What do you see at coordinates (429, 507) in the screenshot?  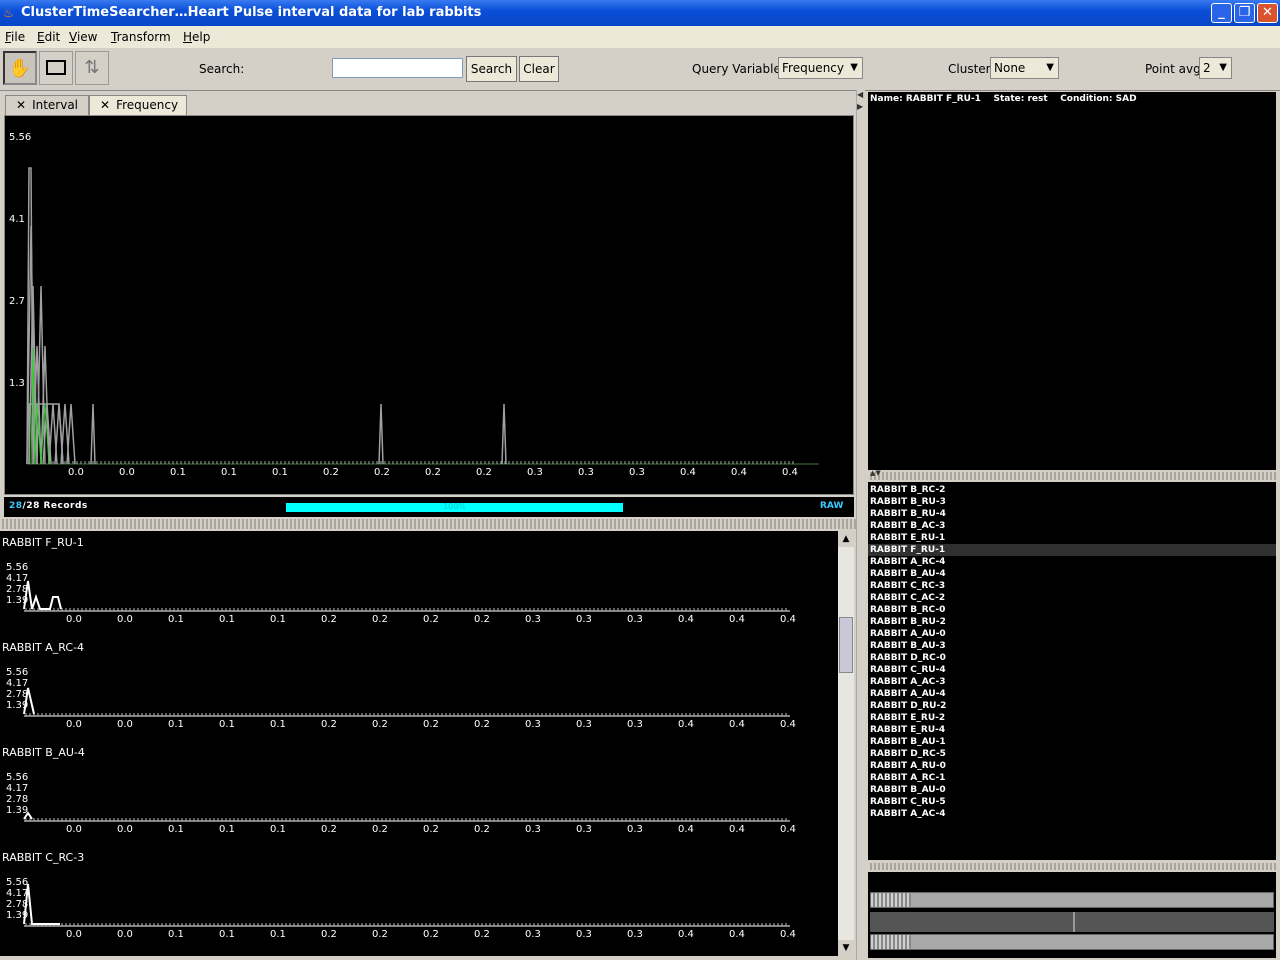 I see `status-bar: 28/28 Records 100% RAW` at bounding box center [429, 507].